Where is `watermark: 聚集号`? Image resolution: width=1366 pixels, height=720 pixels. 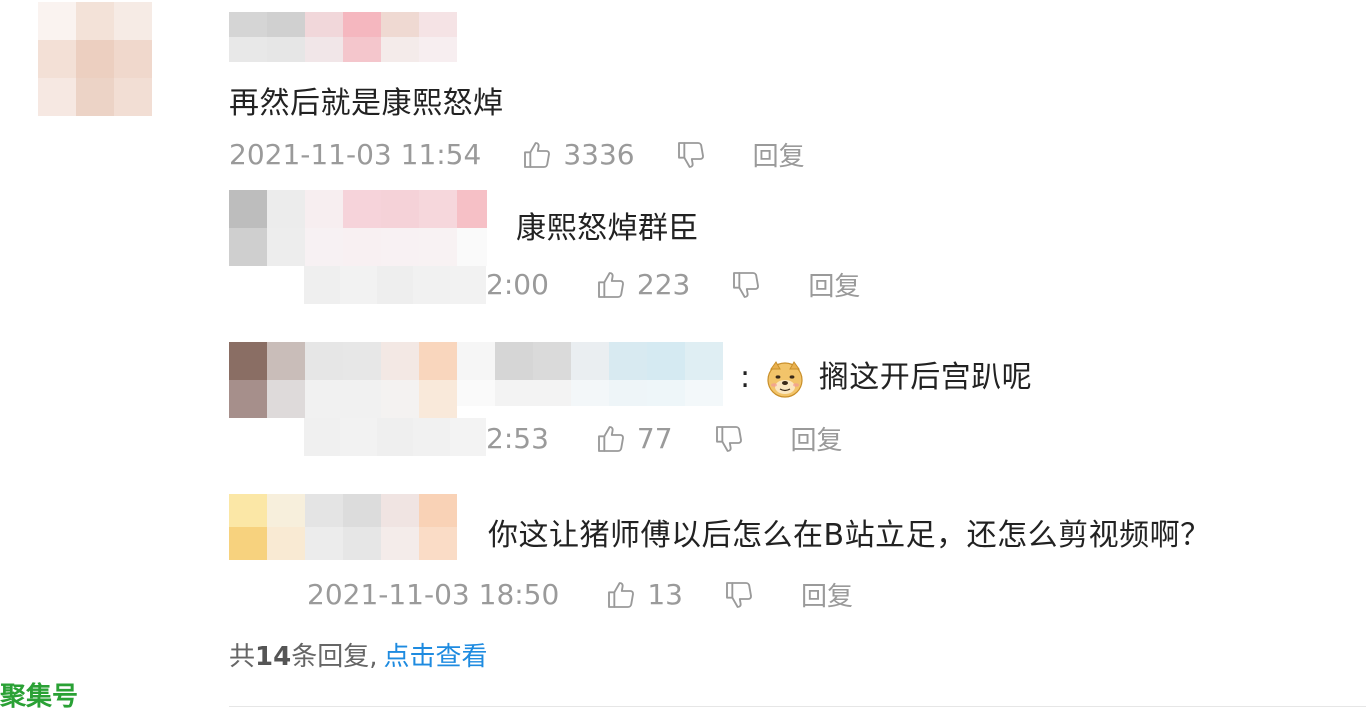 watermark: 聚集号 is located at coordinates (39, 697).